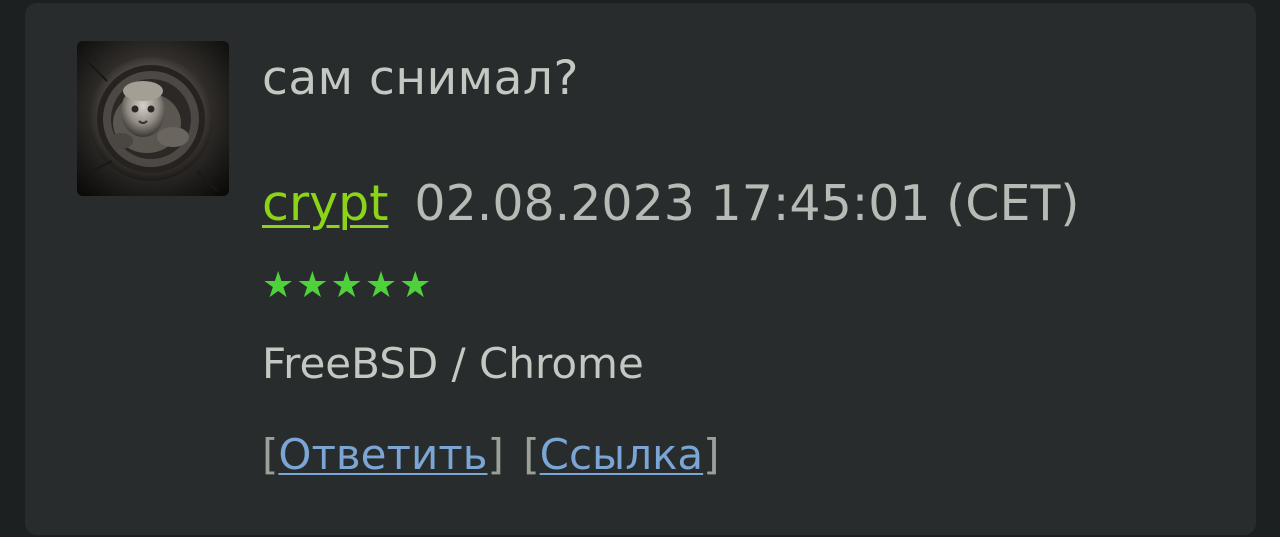 Image resolution: width=1280 pixels, height=537 pixels. What do you see at coordinates (622, 454) in the screenshot?
I see `permalink-link: Ссылка` at bounding box center [622, 454].